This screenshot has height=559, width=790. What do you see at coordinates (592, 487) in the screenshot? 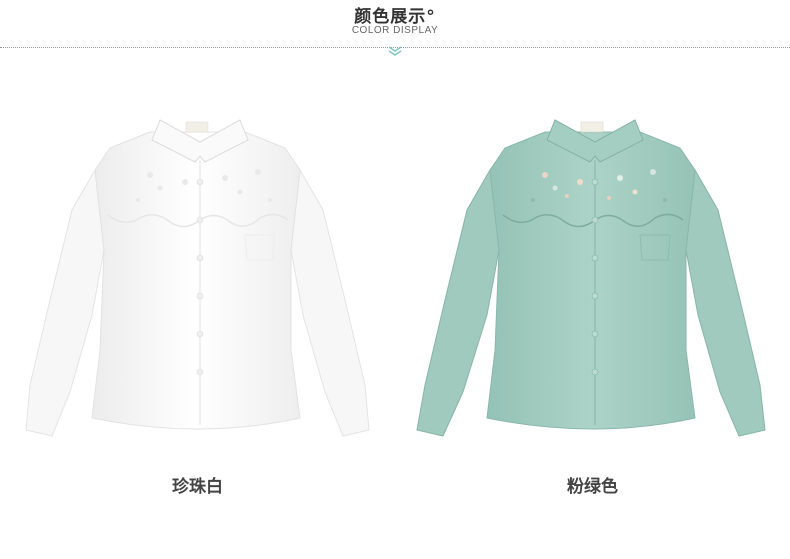
I see `product-color-label: 粉绿色` at bounding box center [592, 487].